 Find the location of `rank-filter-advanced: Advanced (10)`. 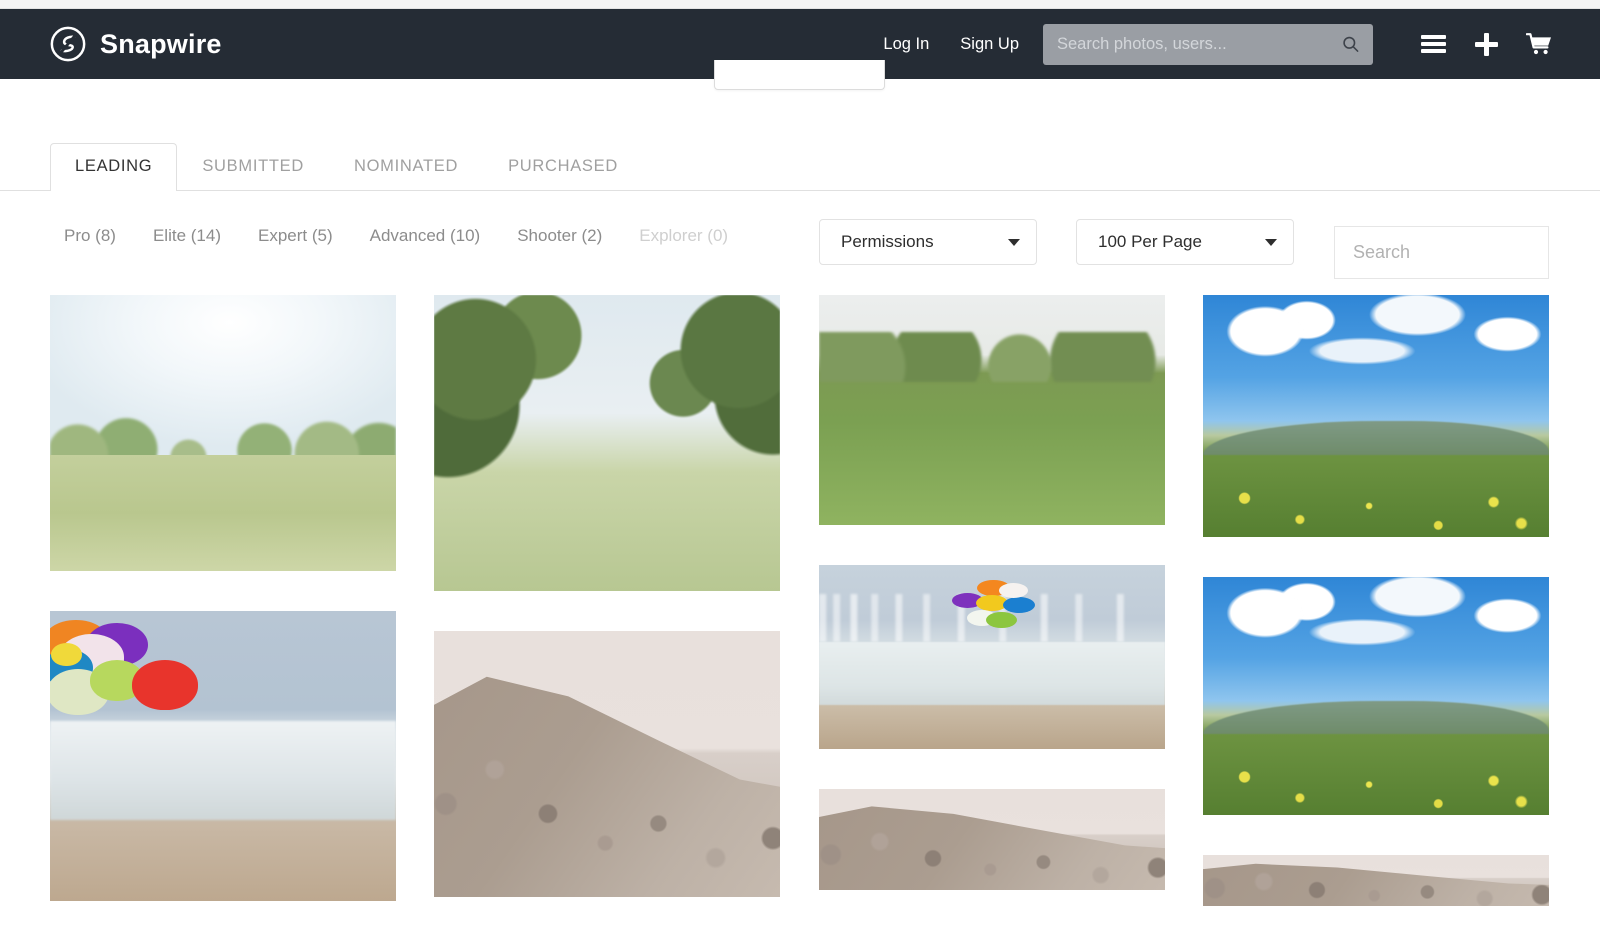

rank-filter-advanced: Advanced (10) is located at coordinates (425, 236).